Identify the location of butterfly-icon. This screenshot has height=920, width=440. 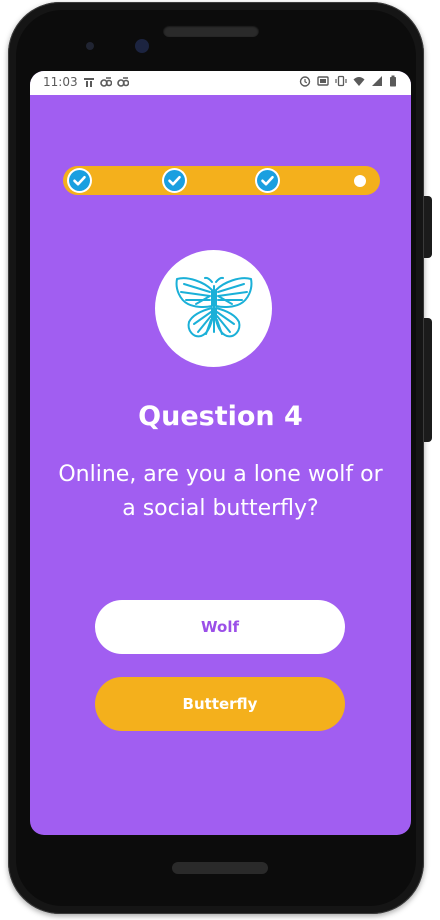
(213, 306).